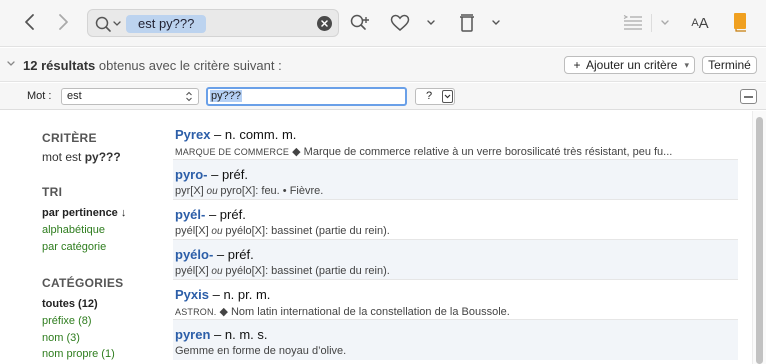  Describe the element at coordinates (633, 23) in the screenshot. I see `text-align-icon` at that location.